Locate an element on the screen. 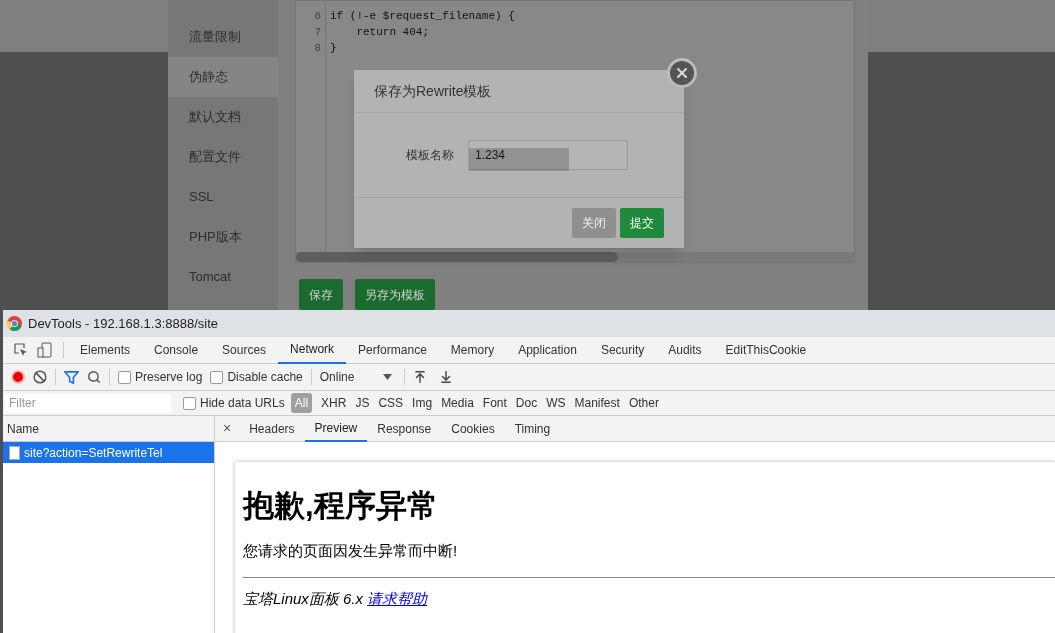 The image size is (1055, 633). type-filter: Other is located at coordinates (643, 403).